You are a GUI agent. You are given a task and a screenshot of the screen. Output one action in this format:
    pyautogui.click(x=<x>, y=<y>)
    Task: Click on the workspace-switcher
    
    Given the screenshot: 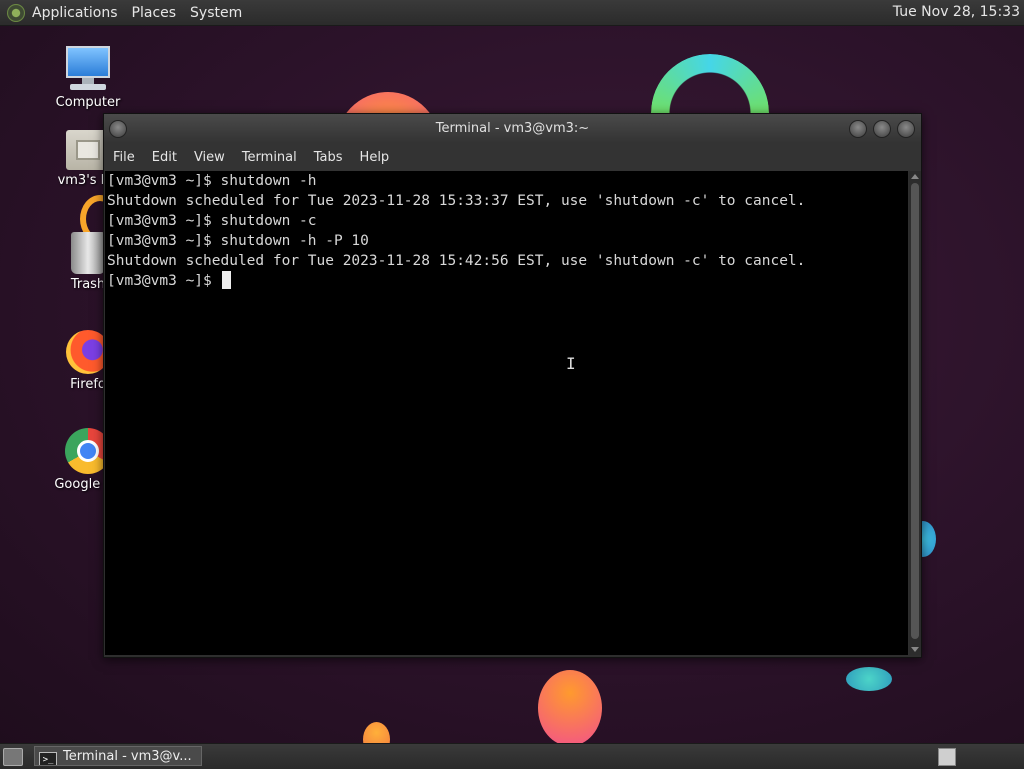 What is the action you would take?
    pyautogui.click(x=947, y=757)
    